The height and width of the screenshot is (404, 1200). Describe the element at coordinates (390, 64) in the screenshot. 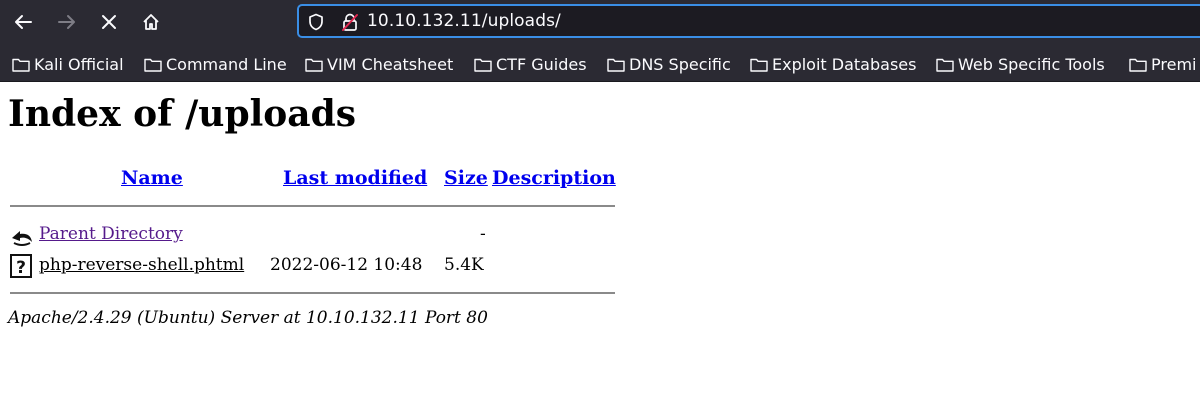

I see `bookmark-label: VIM Cheatsheet` at that location.